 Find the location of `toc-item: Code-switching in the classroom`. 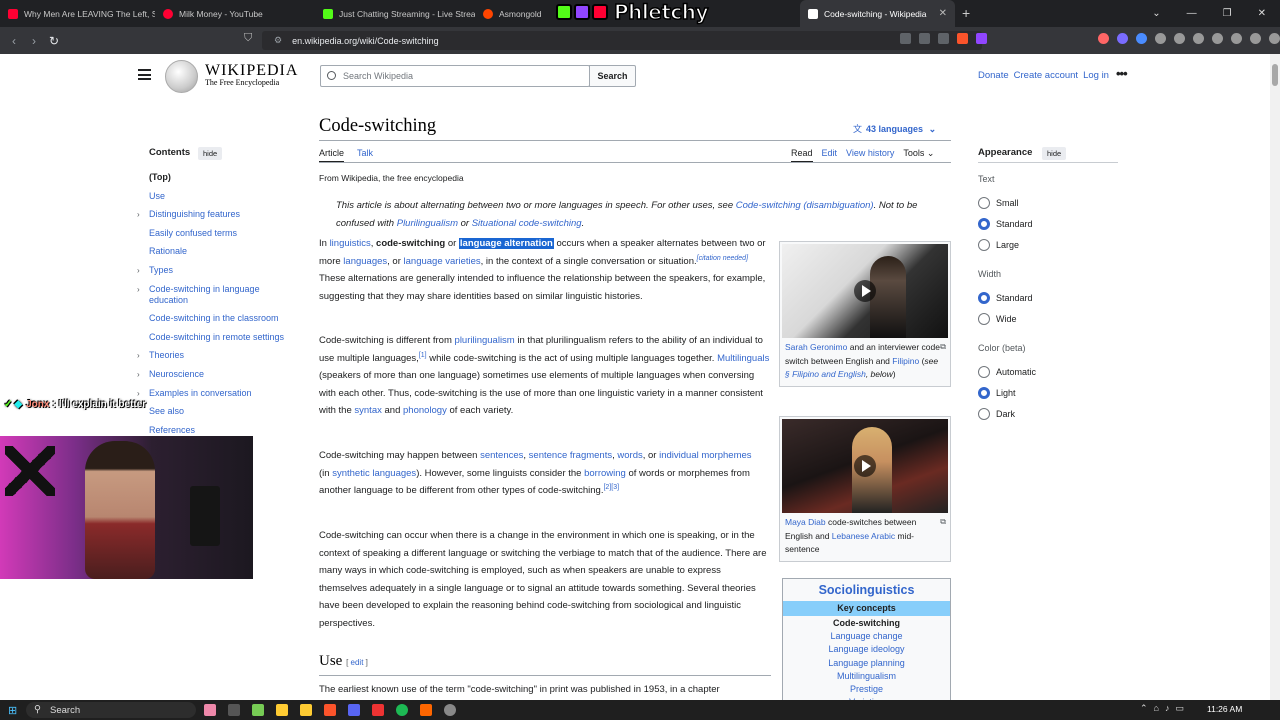

toc-item: Code-switching in the classroom is located at coordinates (224, 318).